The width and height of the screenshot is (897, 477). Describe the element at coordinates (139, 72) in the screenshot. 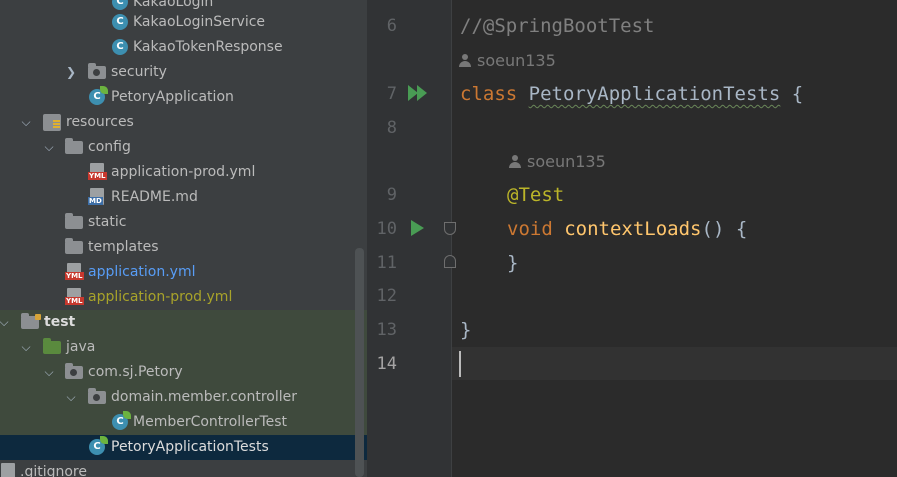

I see `tree-item-label: security` at that location.